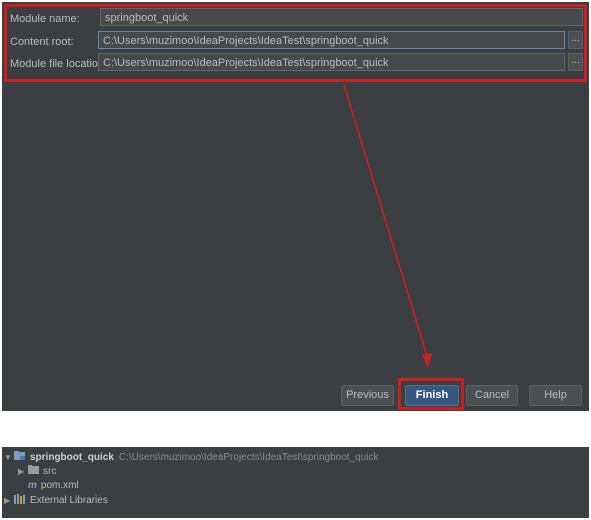 The height and width of the screenshot is (520, 591). I want to click on expanded-arrow-icon: ▼, so click(9, 457).